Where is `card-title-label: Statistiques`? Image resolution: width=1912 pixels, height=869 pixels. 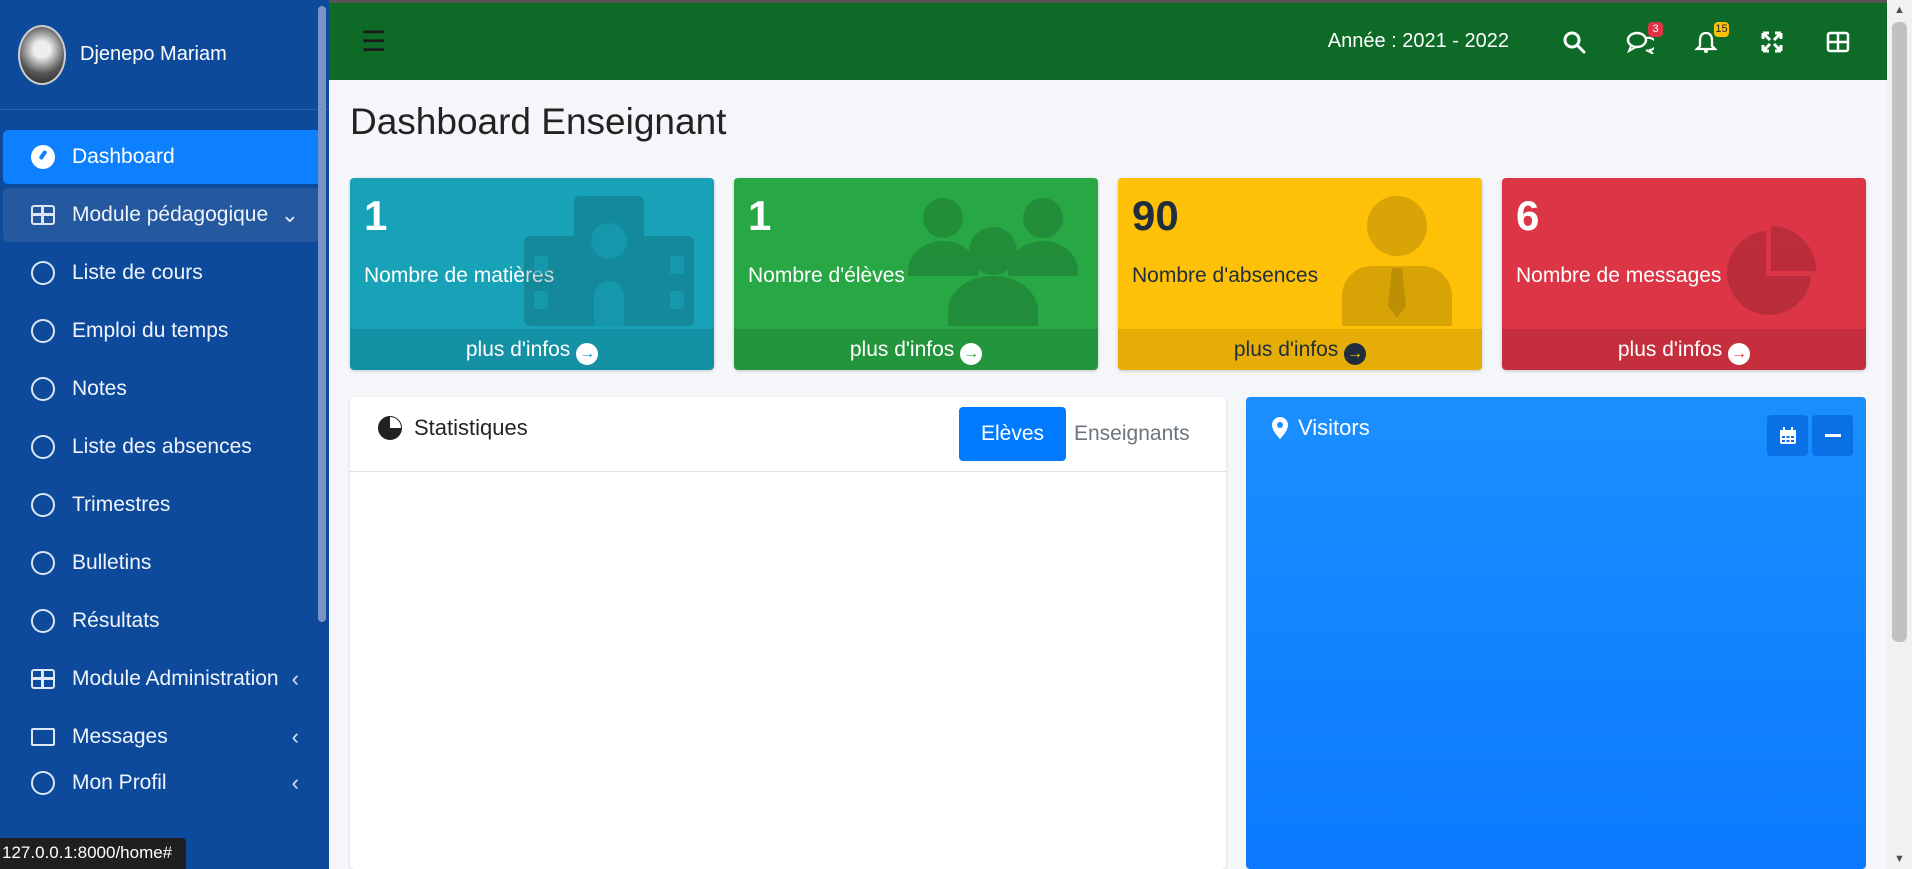
card-title-label: Statistiques is located at coordinates (471, 427).